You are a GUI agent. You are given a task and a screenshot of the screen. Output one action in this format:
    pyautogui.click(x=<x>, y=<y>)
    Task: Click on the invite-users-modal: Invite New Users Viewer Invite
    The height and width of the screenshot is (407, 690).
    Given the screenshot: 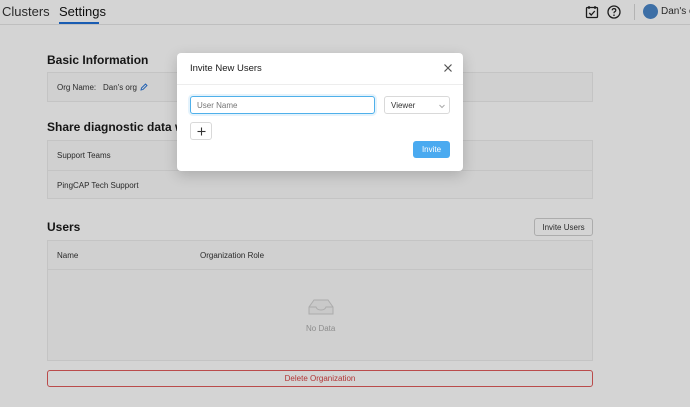 What is the action you would take?
    pyautogui.click(x=320, y=112)
    